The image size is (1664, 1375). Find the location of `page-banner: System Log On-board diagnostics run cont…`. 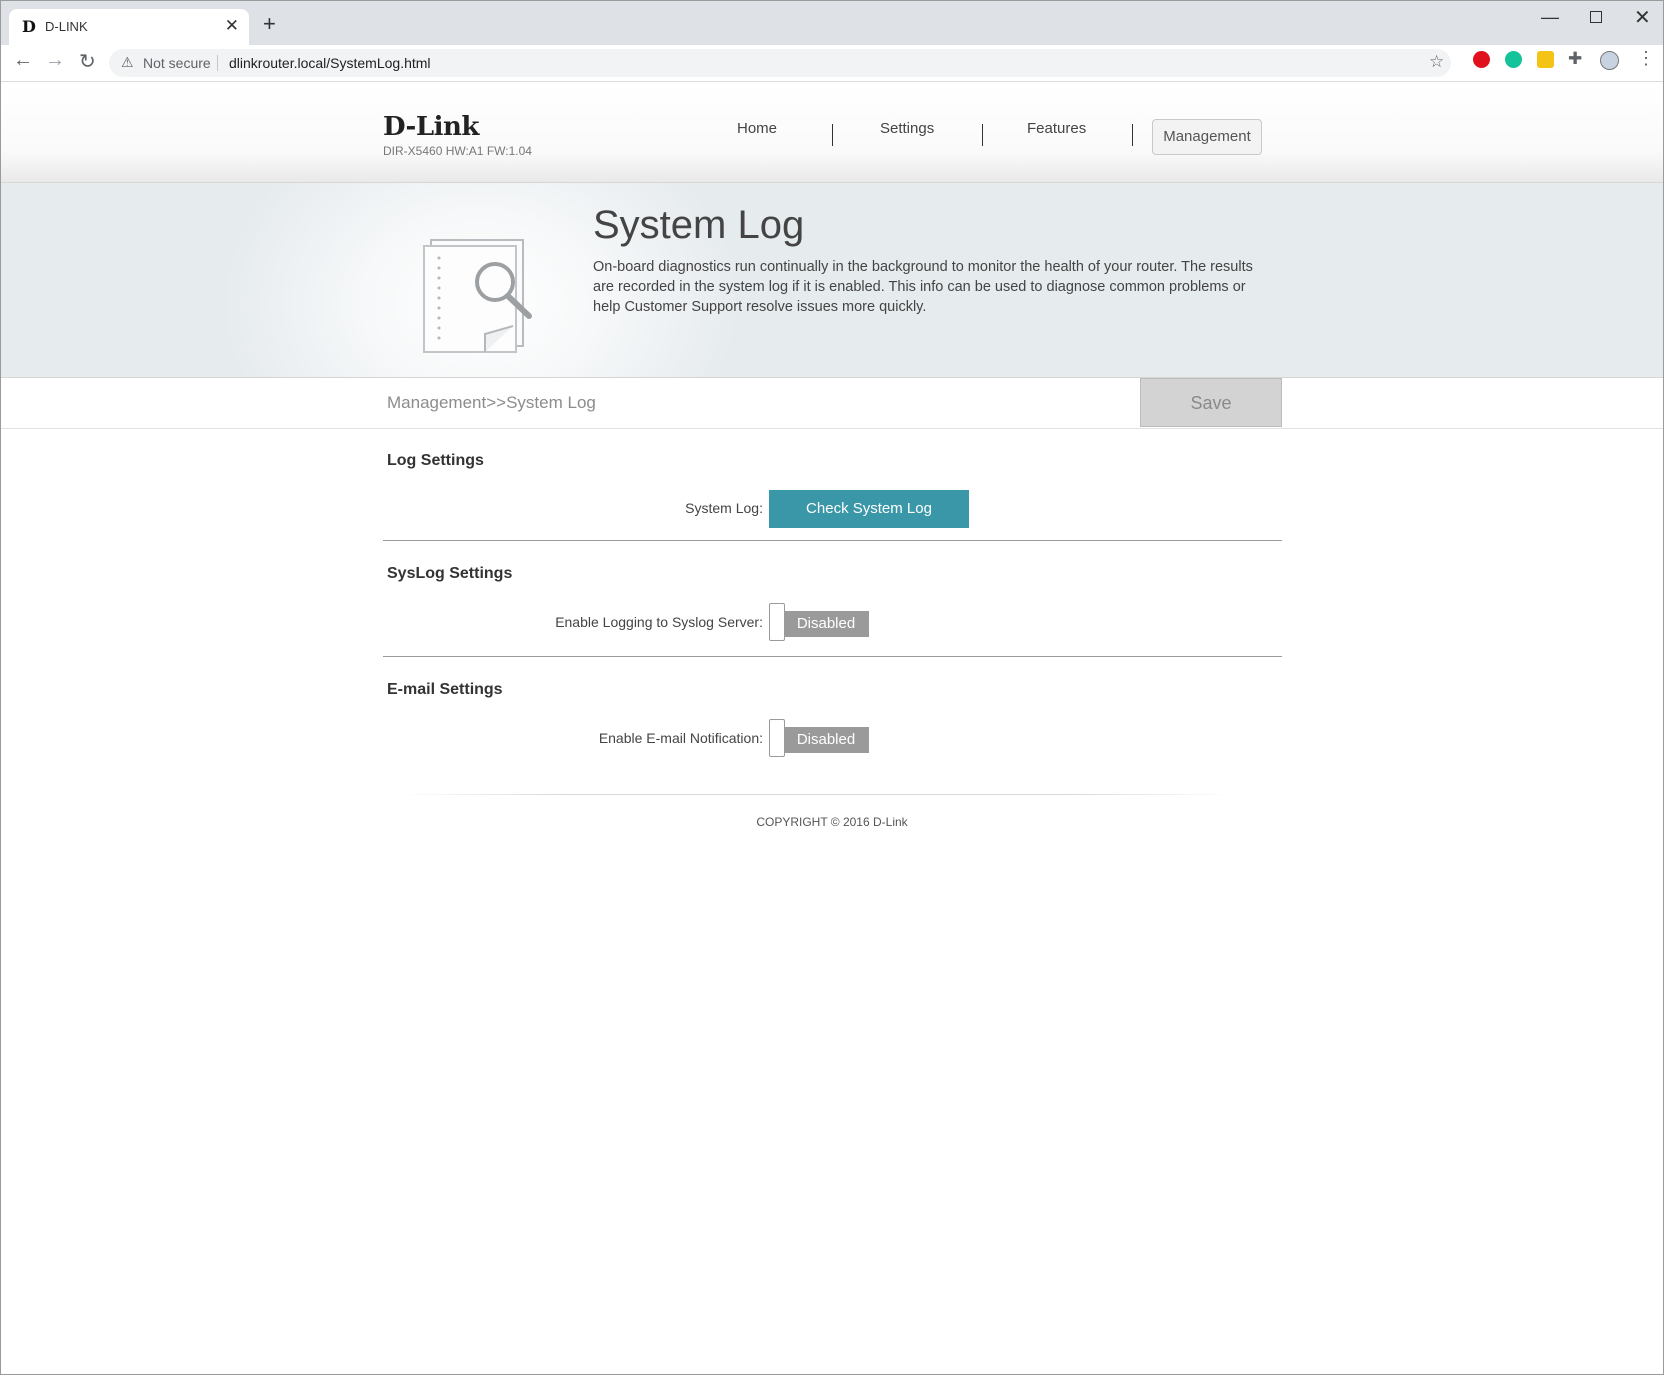

page-banner: System Log On-board diagnostics run cont… is located at coordinates (832, 280).